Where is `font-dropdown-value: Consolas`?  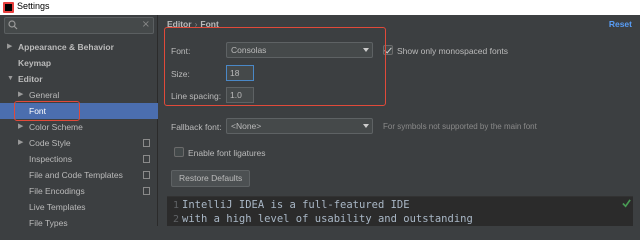 font-dropdown-value: Consolas is located at coordinates (249, 50).